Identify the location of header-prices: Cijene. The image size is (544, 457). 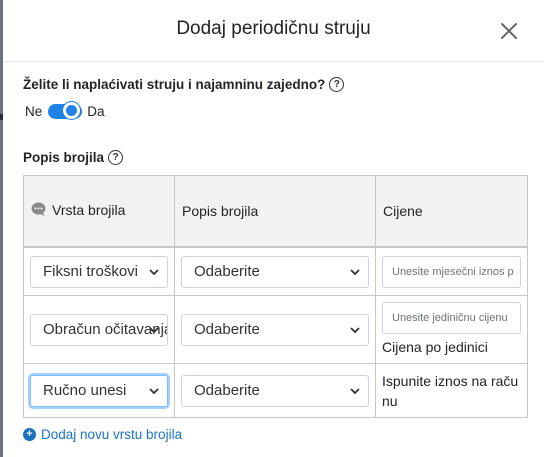
(451, 211).